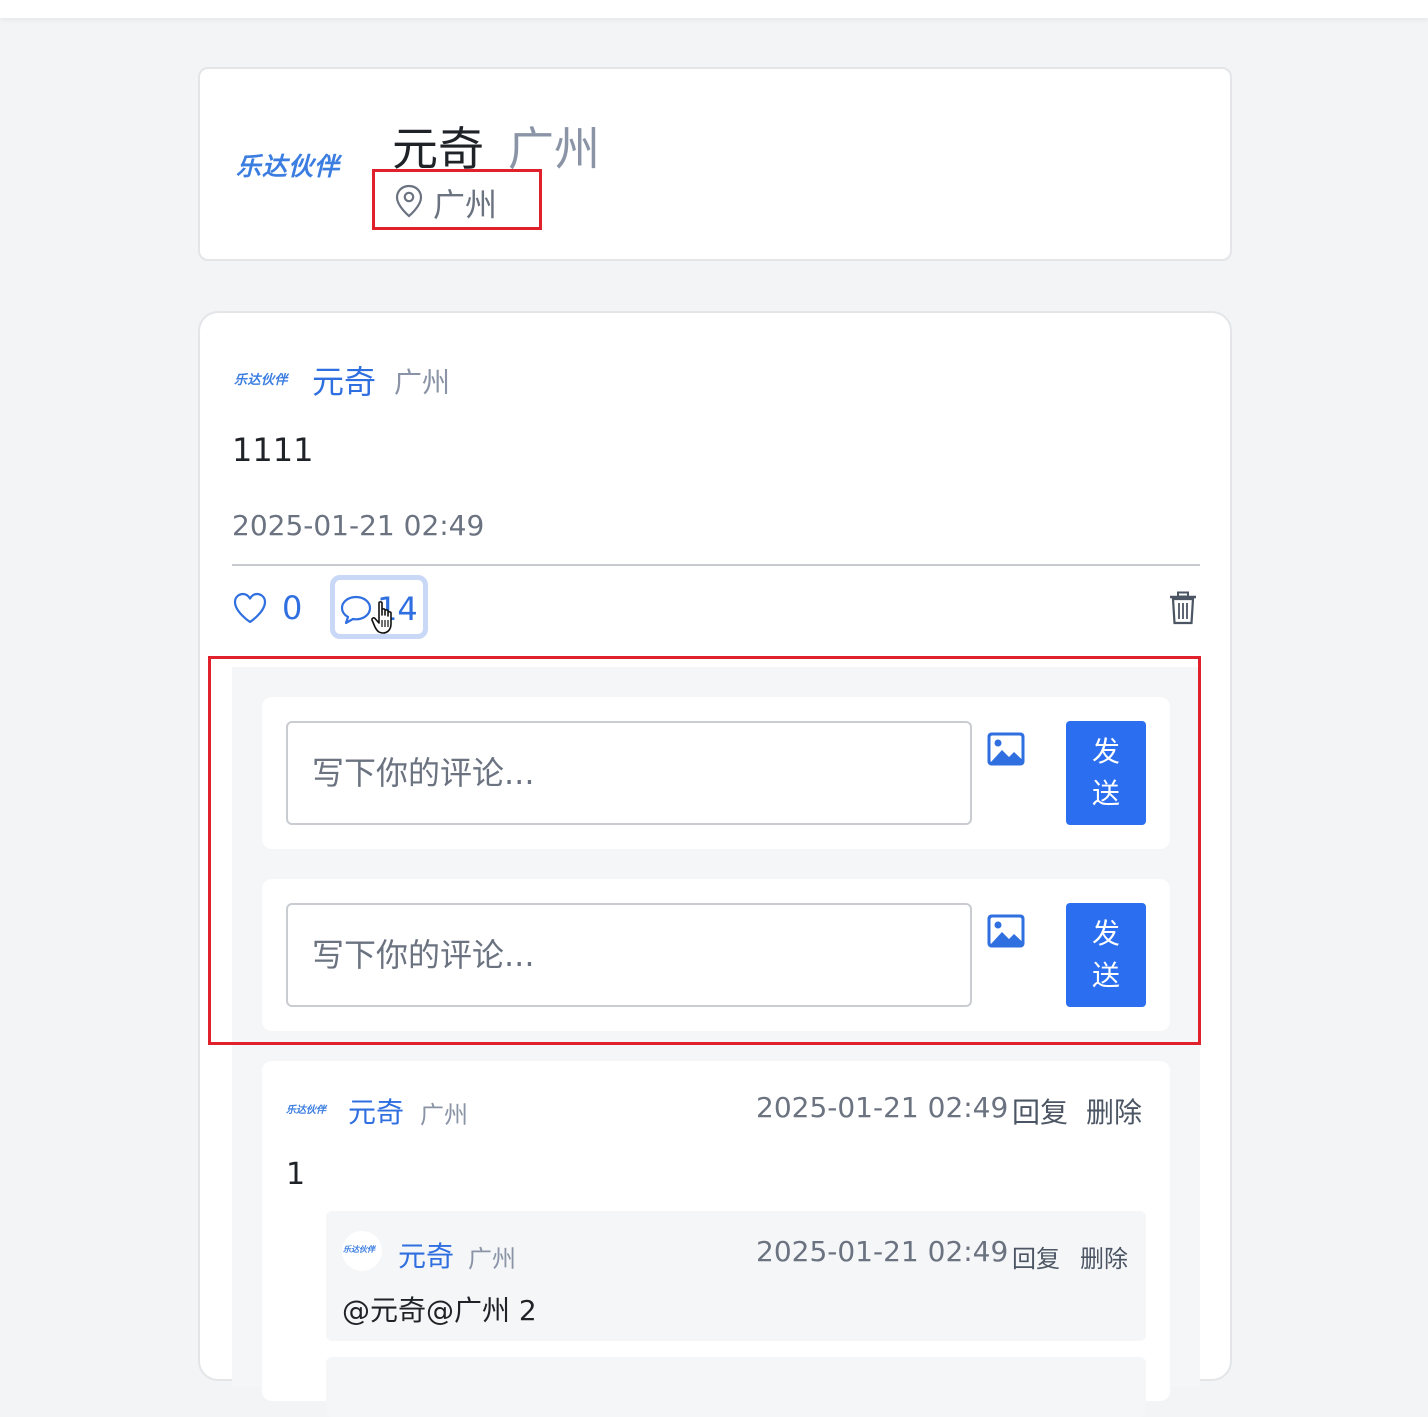  I want to click on reply-item, so click(736, 1387).